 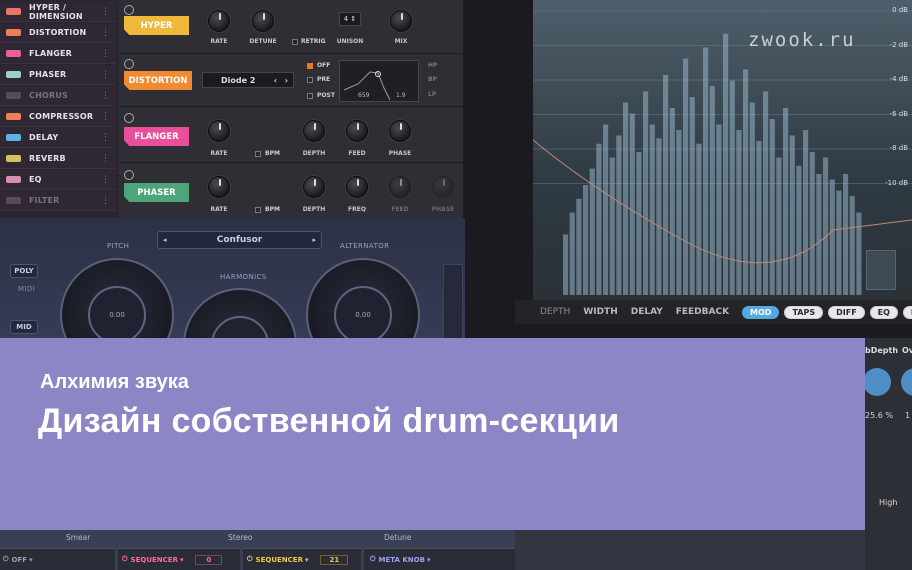 I want to click on fx-list-item: REVERB ⋮, so click(x=58, y=159).